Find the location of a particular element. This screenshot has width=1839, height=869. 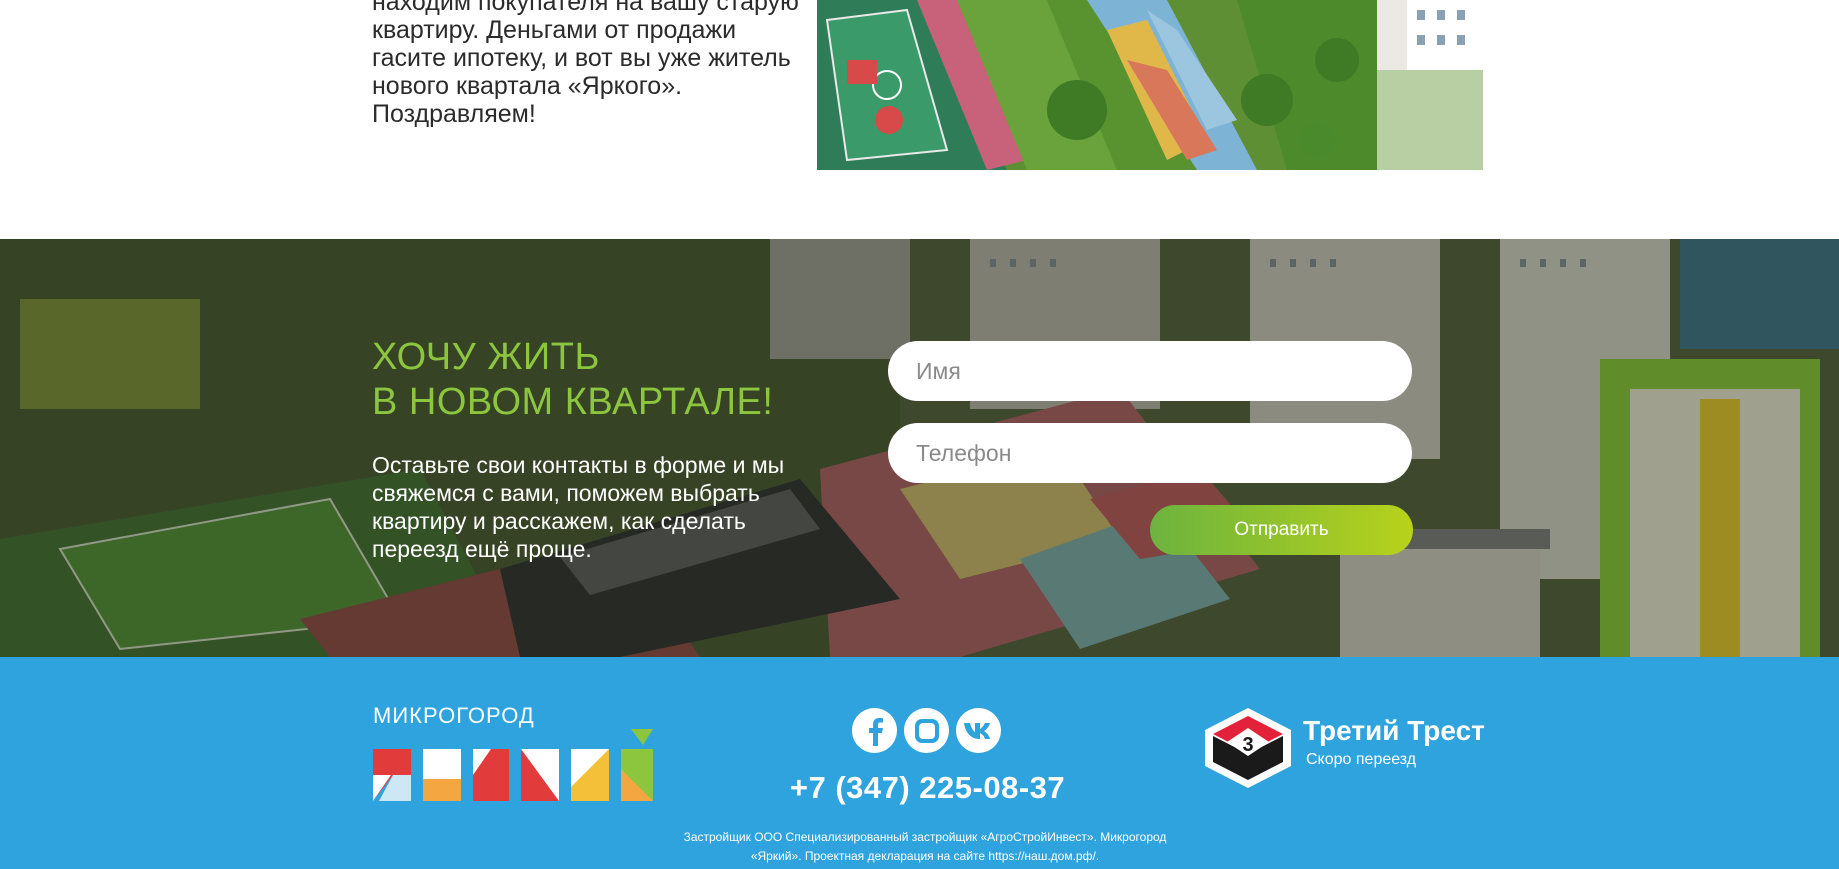

intro-line: гасите ипотеку, и вот вы уже житель is located at coordinates (581, 58).